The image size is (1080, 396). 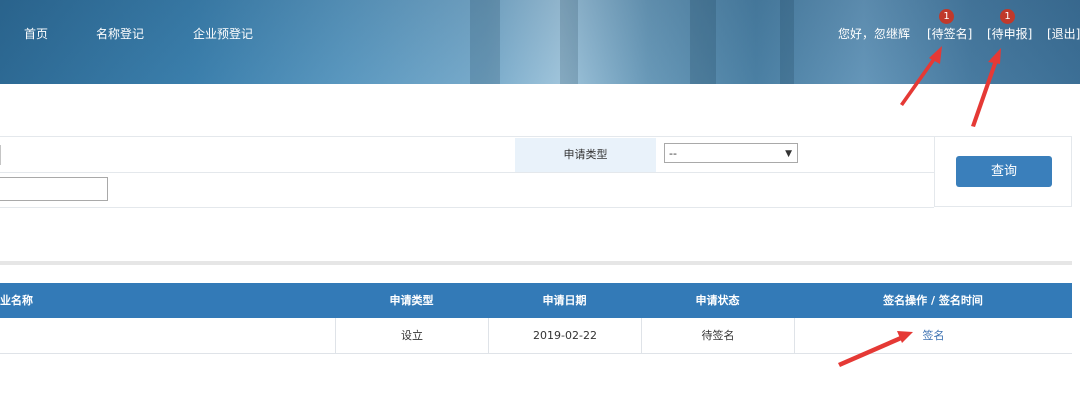 What do you see at coordinates (717, 335) in the screenshot?
I see `cell-status: 待签名` at bounding box center [717, 335].